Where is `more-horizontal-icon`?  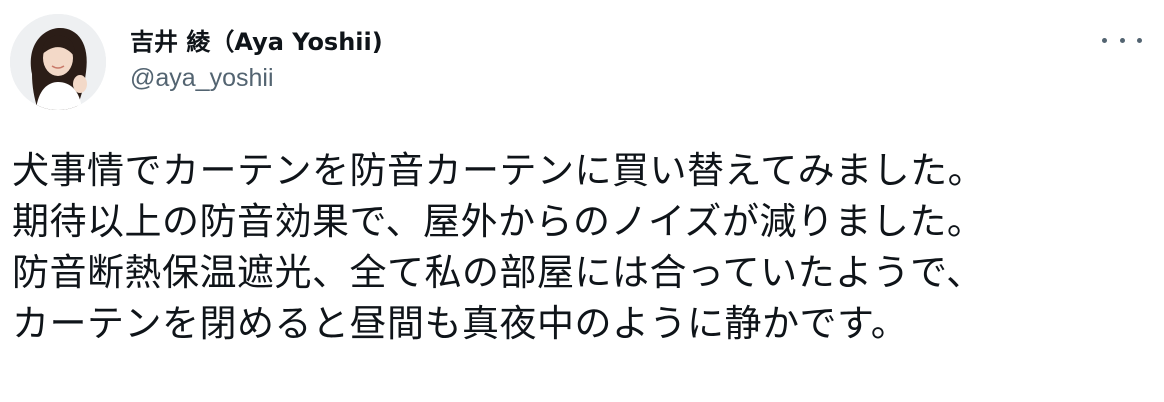 more-horizontal-icon is located at coordinates (1122, 40).